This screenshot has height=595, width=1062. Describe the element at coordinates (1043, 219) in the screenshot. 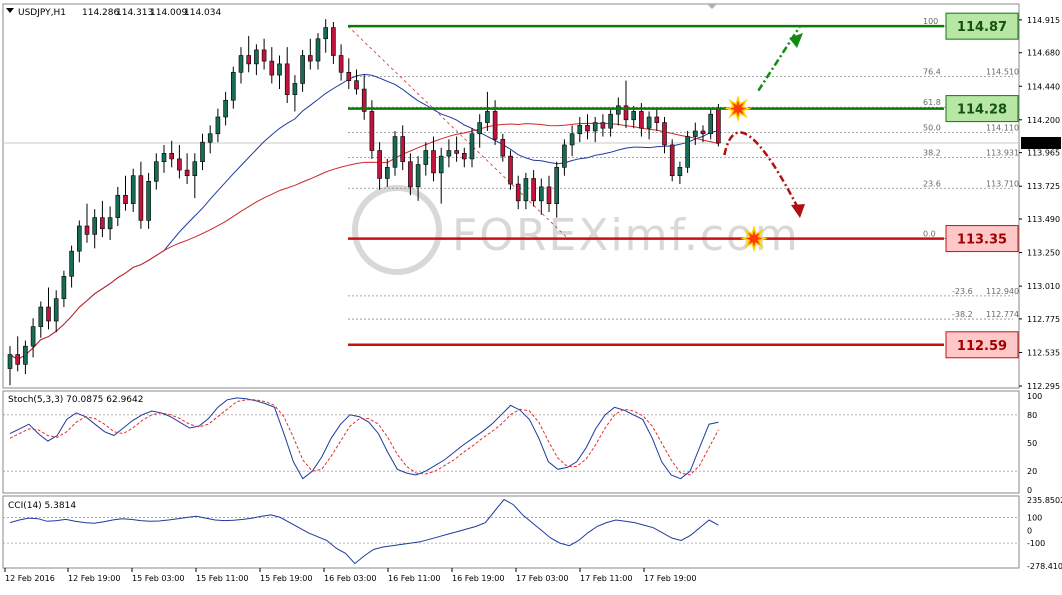

I see `price-tick-label: 113.490` at that location.